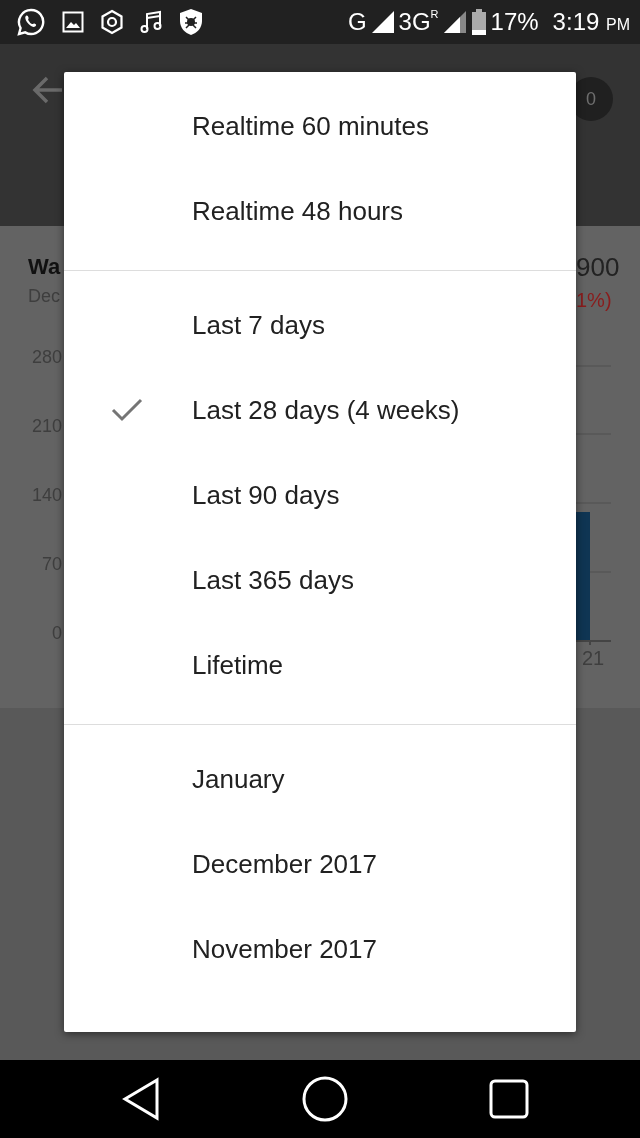 The height and width of the screenshot is (1138, 640). What do you see at coordinates (191, 22) in the screenshot?
I see `shield-icon` at bounding box center [191, 22].